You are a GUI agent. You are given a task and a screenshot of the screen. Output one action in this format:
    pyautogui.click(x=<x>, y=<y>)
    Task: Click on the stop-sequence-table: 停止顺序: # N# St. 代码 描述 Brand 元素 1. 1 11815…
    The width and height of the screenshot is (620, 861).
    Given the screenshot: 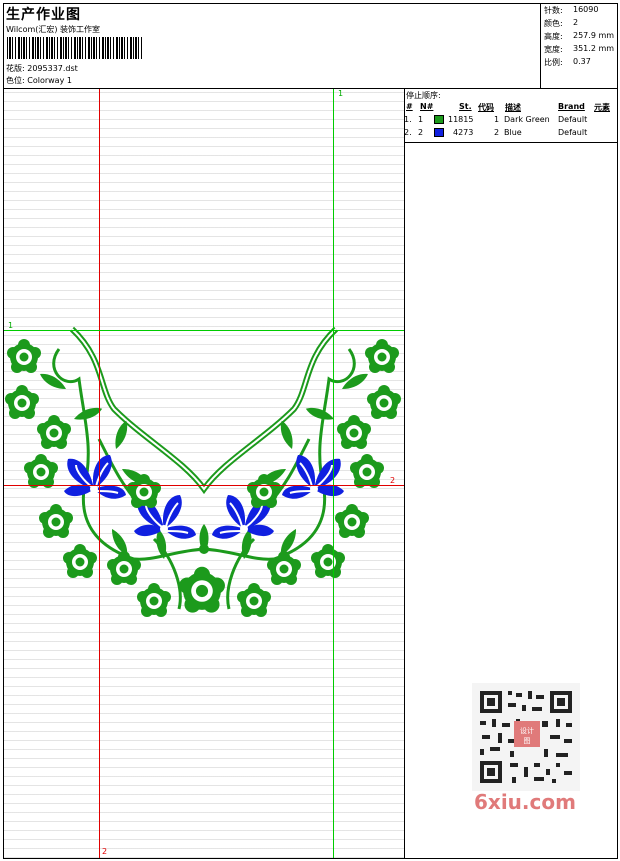 What is the action you would take?
    pyautogui.click(x=511, y=116)
    